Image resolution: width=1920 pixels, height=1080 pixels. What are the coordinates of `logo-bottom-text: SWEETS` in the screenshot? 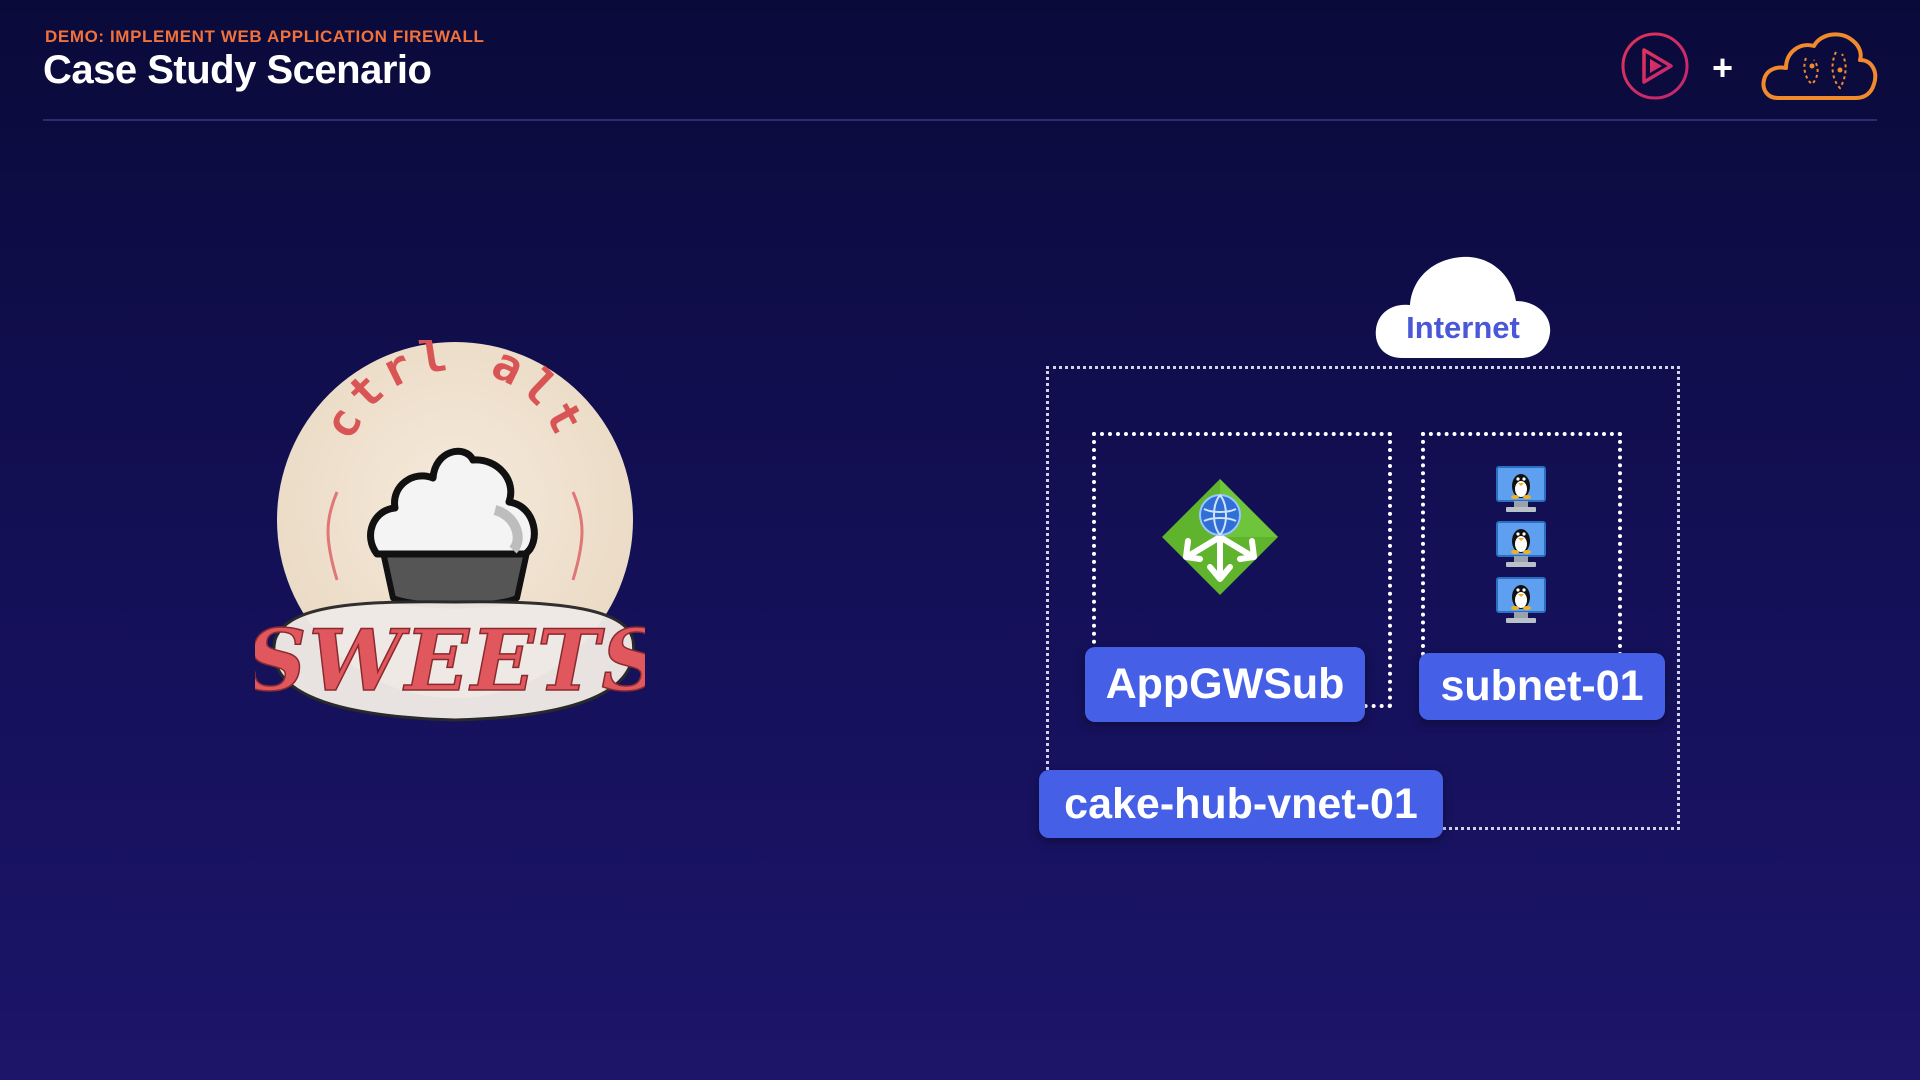 It's located at (450, 660).